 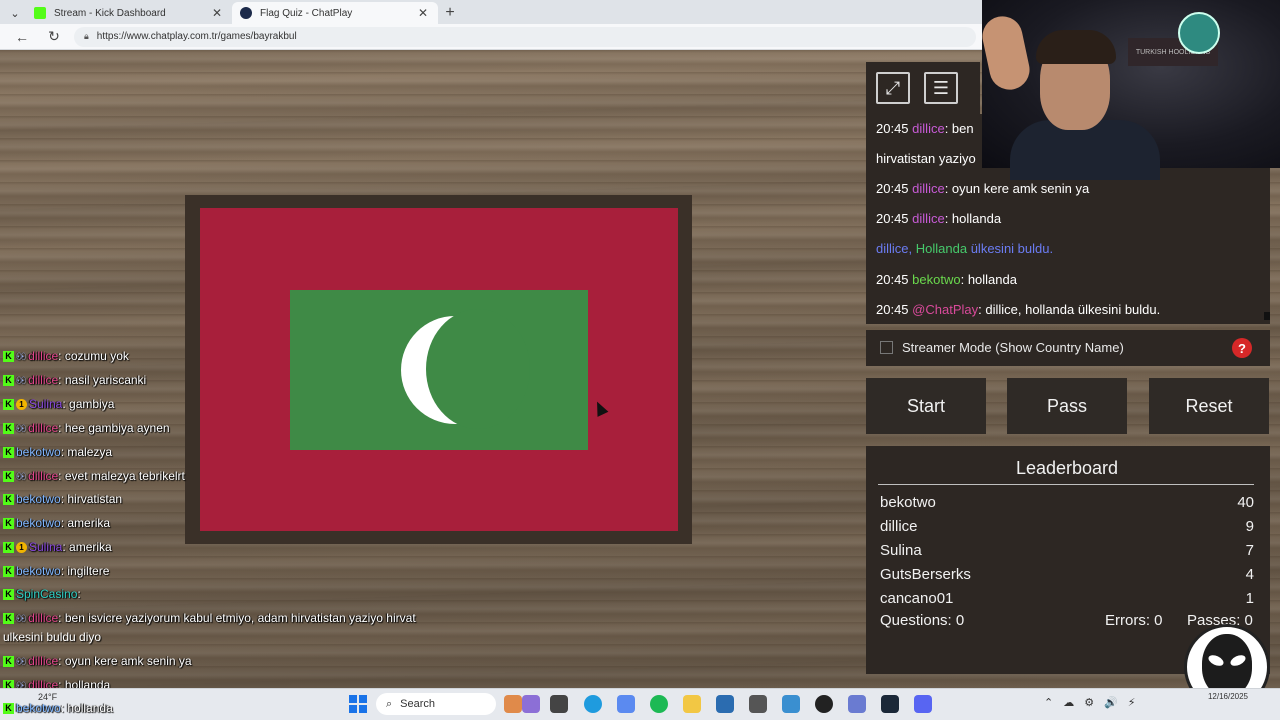 I want to click on tab-title: Flag Quiz - ChatPlay, so click(x=306, y=13).